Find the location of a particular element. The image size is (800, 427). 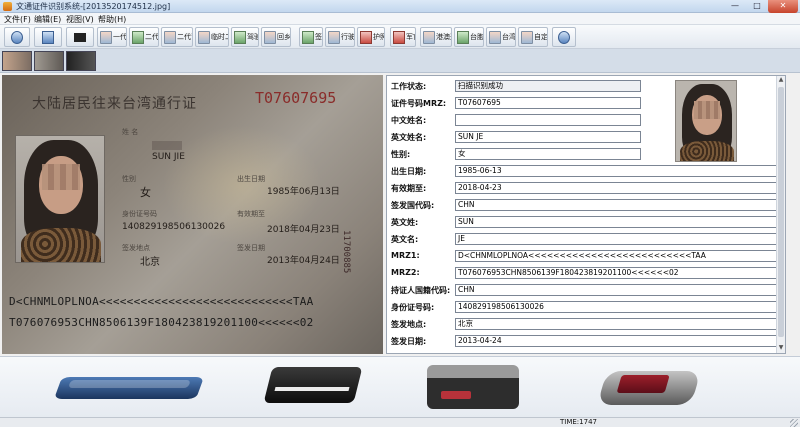

id-number-field: 140829198506130026 is located at coordinates (618, 307).